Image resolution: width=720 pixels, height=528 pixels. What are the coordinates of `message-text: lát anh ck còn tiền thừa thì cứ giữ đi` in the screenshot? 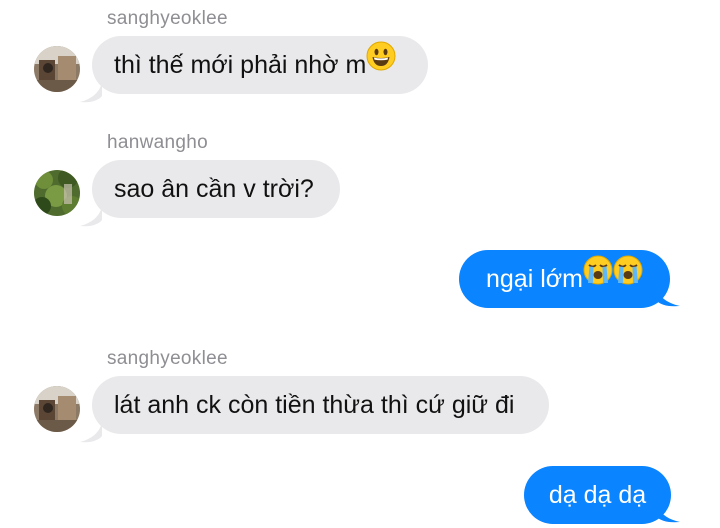 It's located at (314, 405).